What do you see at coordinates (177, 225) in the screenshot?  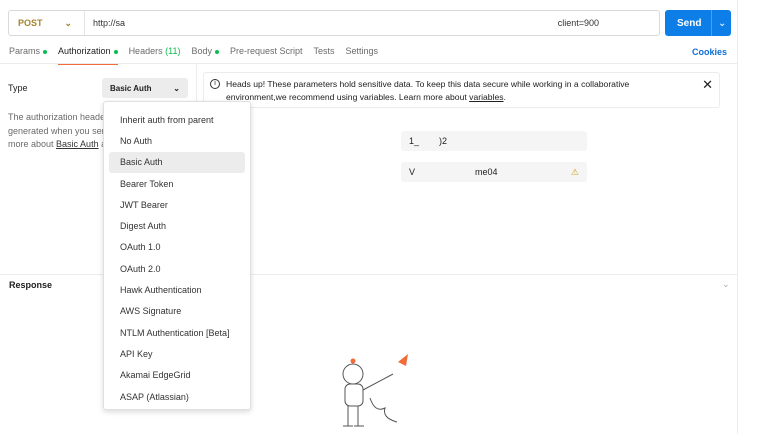 I see `option-digest-auth: Digest Auth` at bounding box center [177, 225].